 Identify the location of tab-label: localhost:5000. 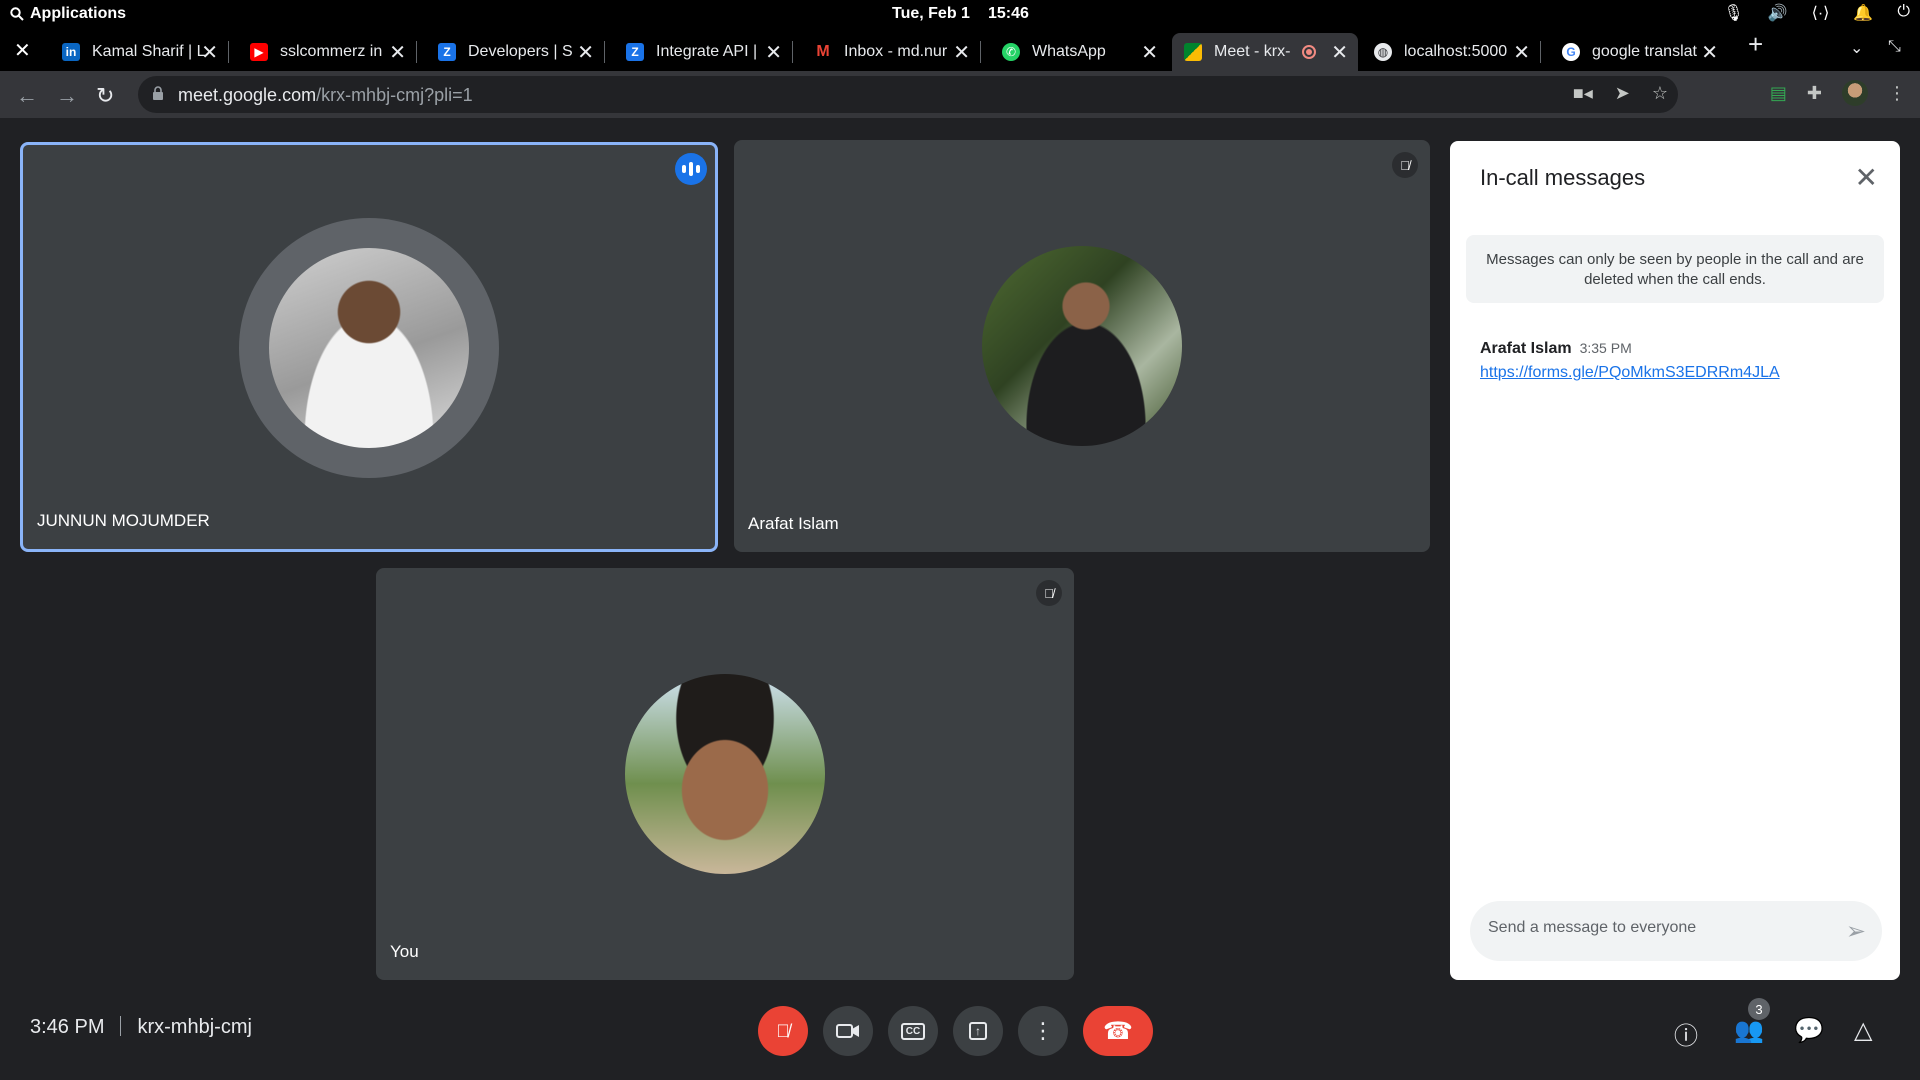
(1456, 51).